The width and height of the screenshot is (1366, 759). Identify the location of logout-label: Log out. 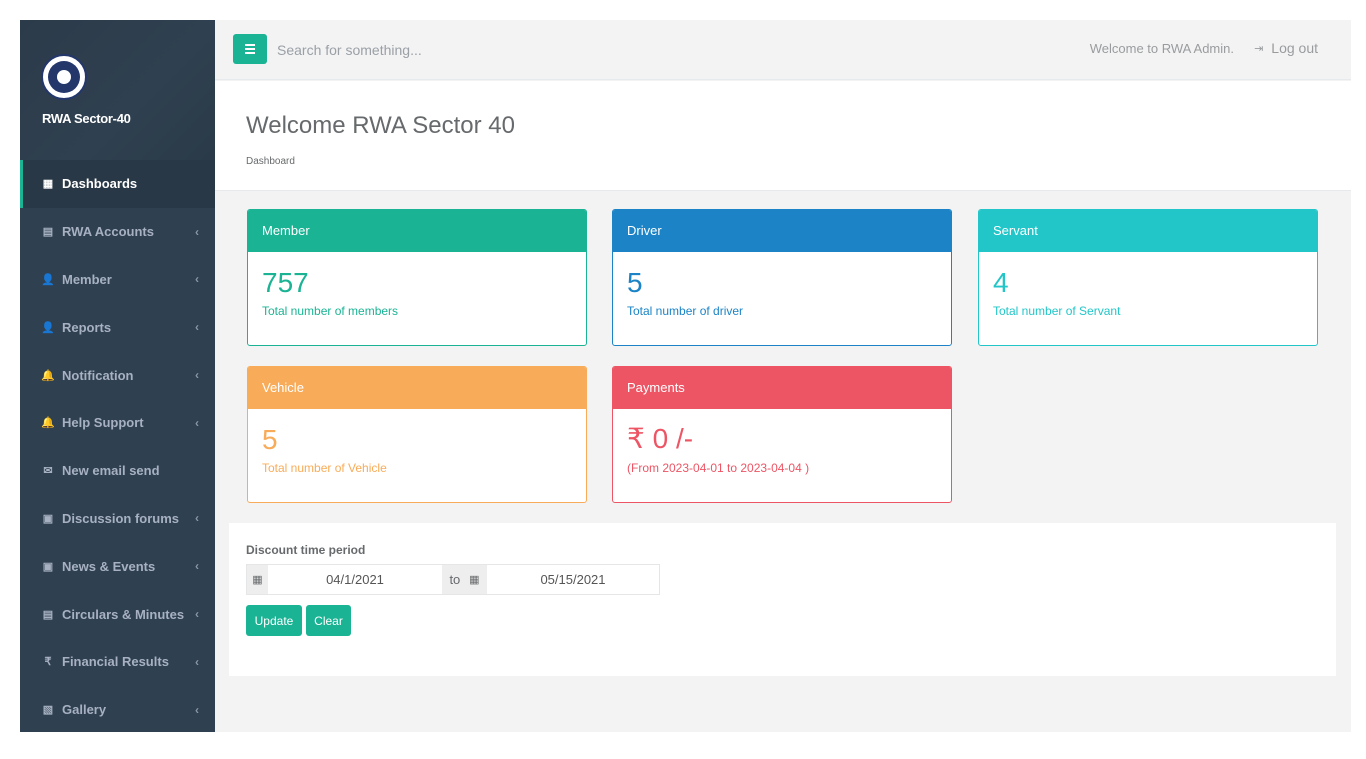
(1294, 48).